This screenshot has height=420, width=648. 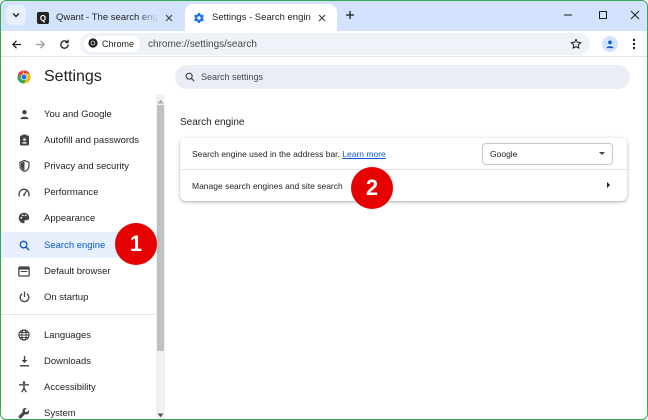 I want to click on sidebar-item-label: System, so click(x=60, y=413).